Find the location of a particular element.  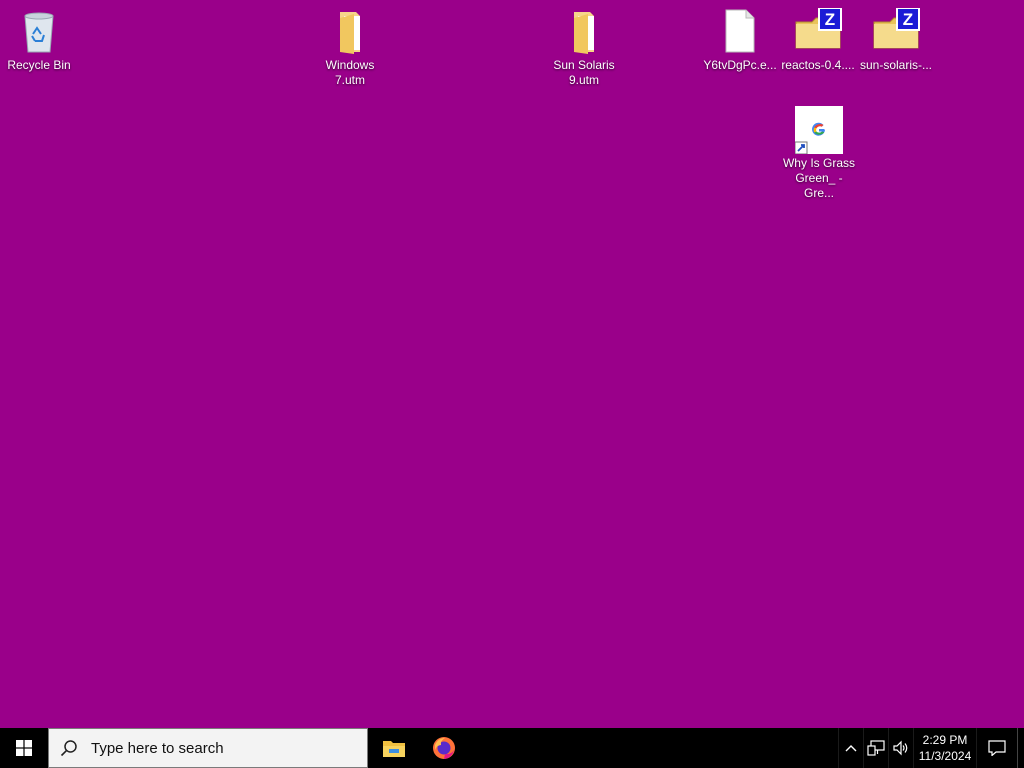

search-input is located at coordinates (221, 748).